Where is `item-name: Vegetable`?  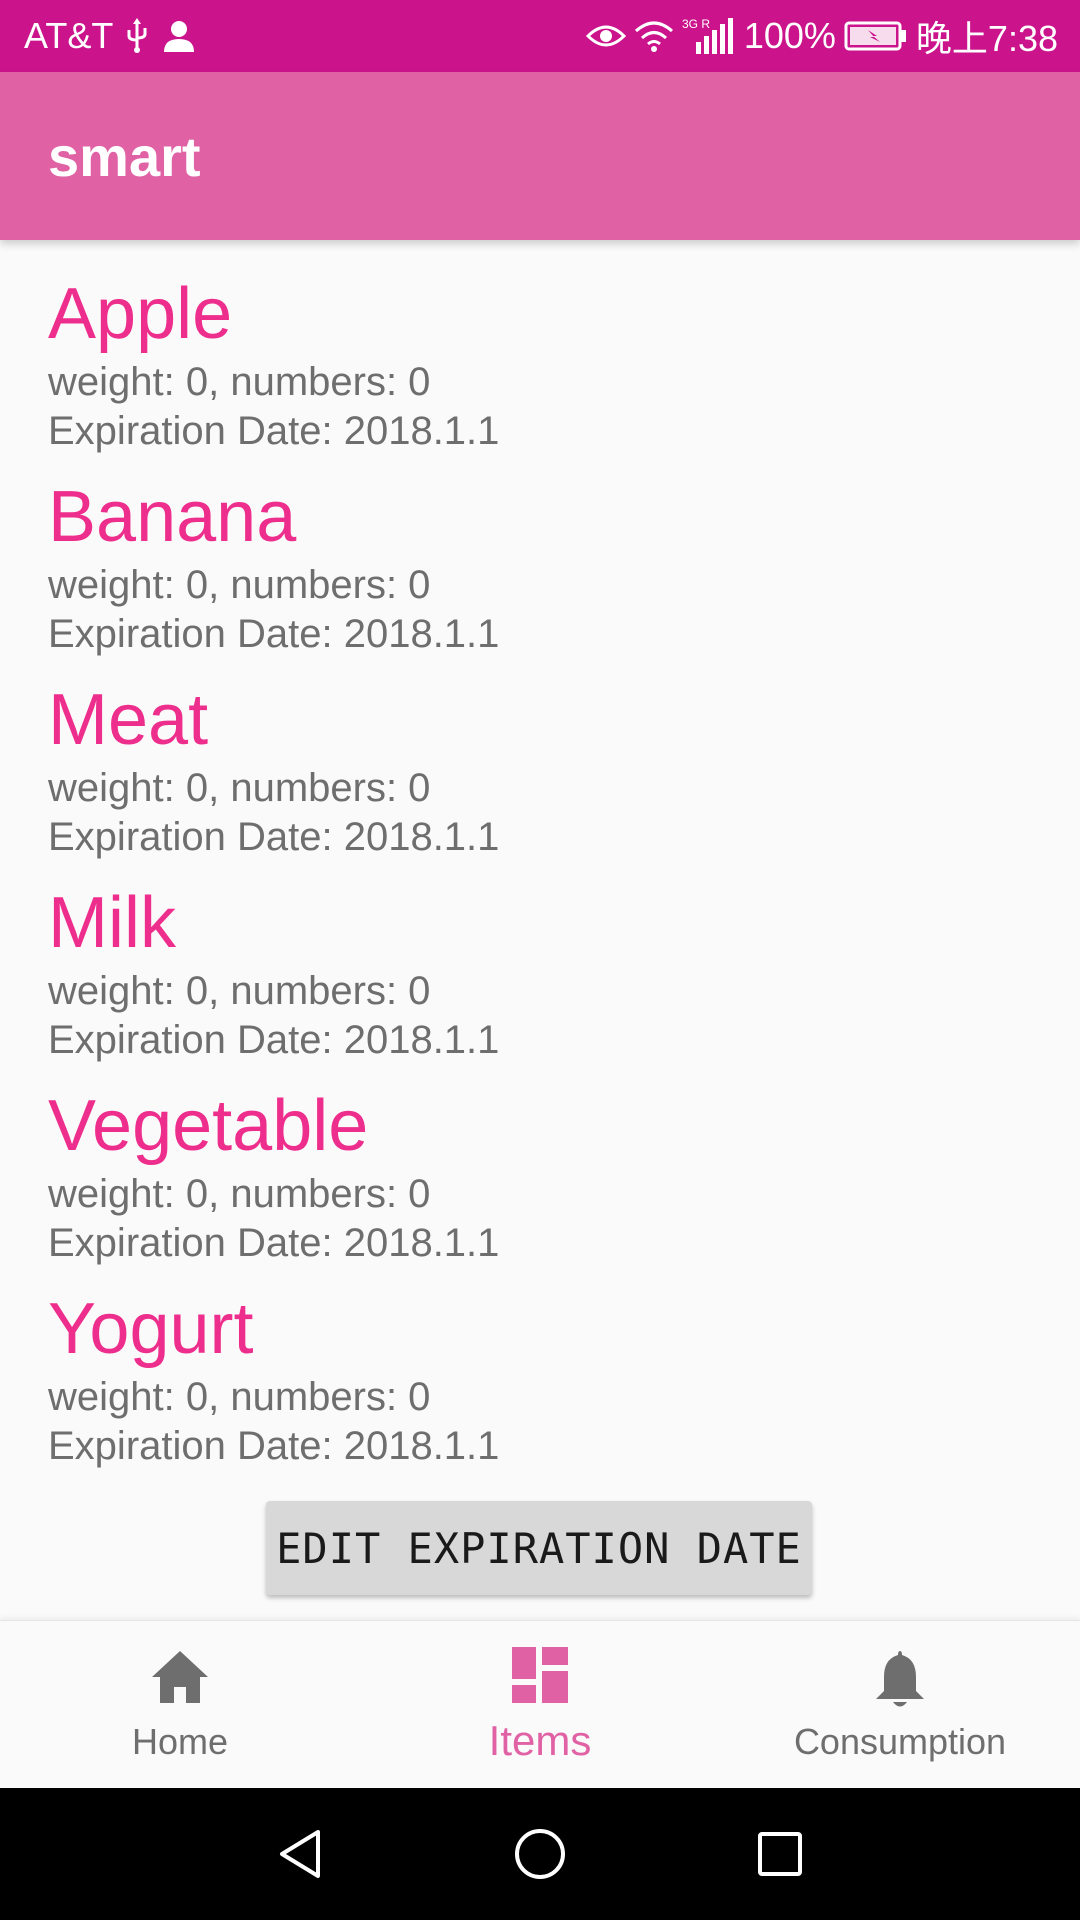 item-name: Vegetable is located at coordinates (208, 1126).